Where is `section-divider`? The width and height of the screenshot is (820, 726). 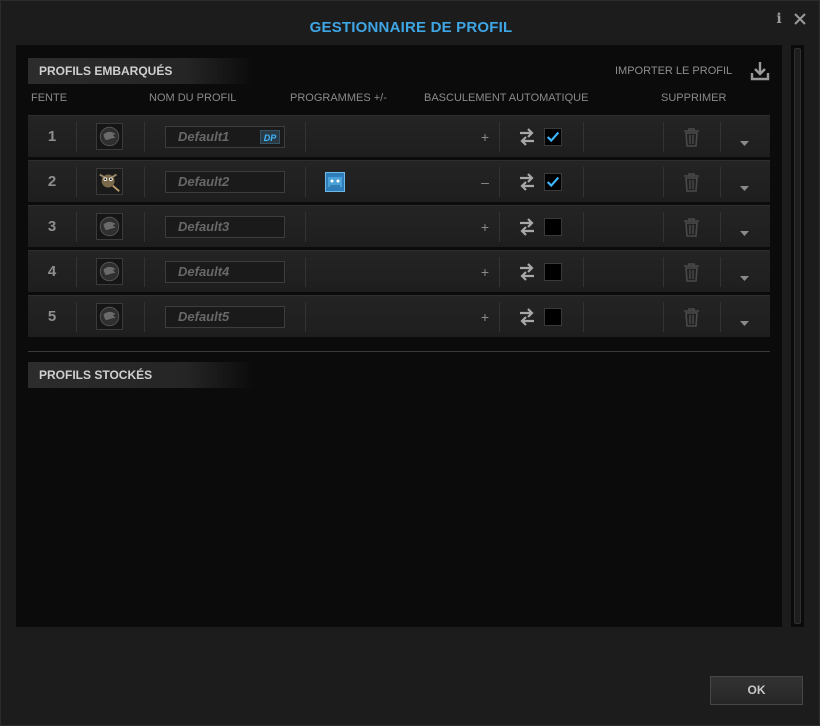 section-divider is located at coordinates (399, 351).